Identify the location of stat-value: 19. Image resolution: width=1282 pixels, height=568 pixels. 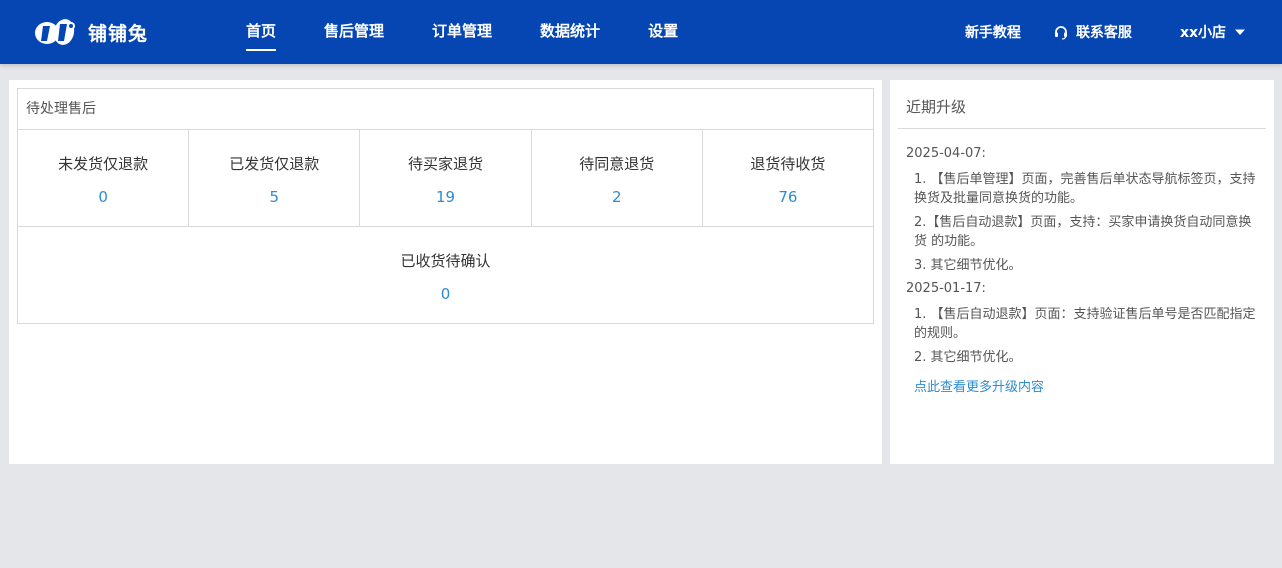
(445, 197).